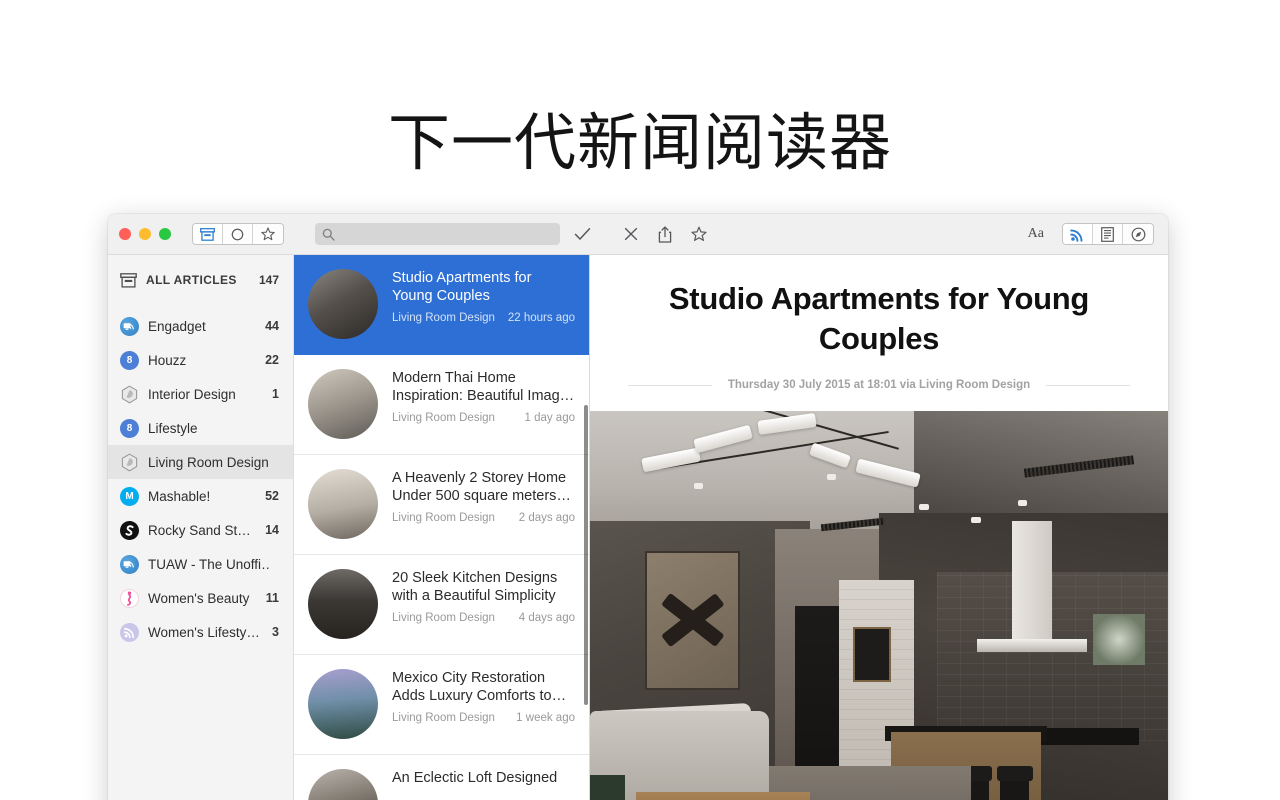  Describe the element at coordinates (129, 598) in the screenshot. I see `beauty-favicon` at that location.